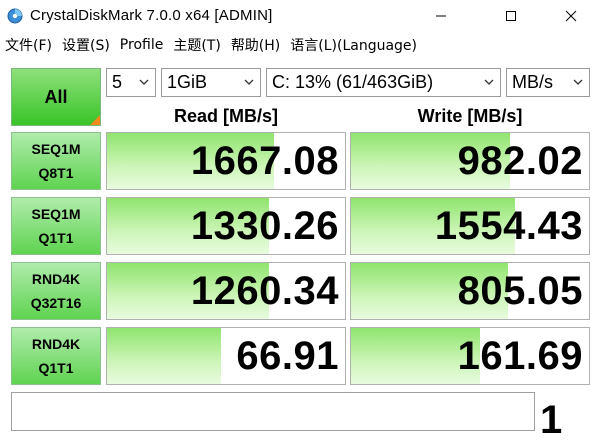  I want to click on comment-input, so click(273, 411).